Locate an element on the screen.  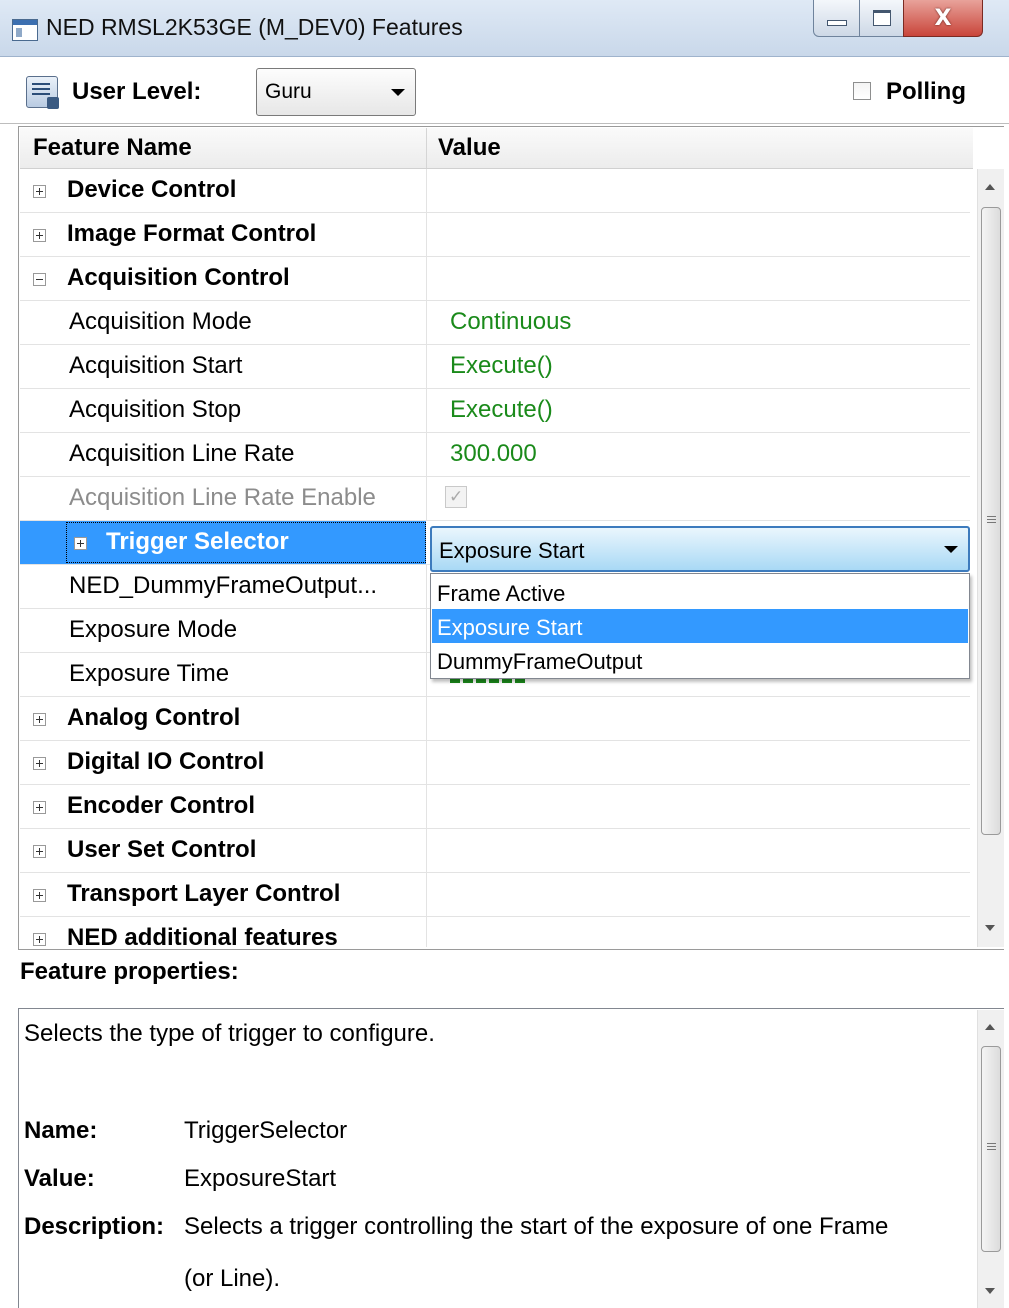
user-level-select: Guru is located at coordinates (336, 92).